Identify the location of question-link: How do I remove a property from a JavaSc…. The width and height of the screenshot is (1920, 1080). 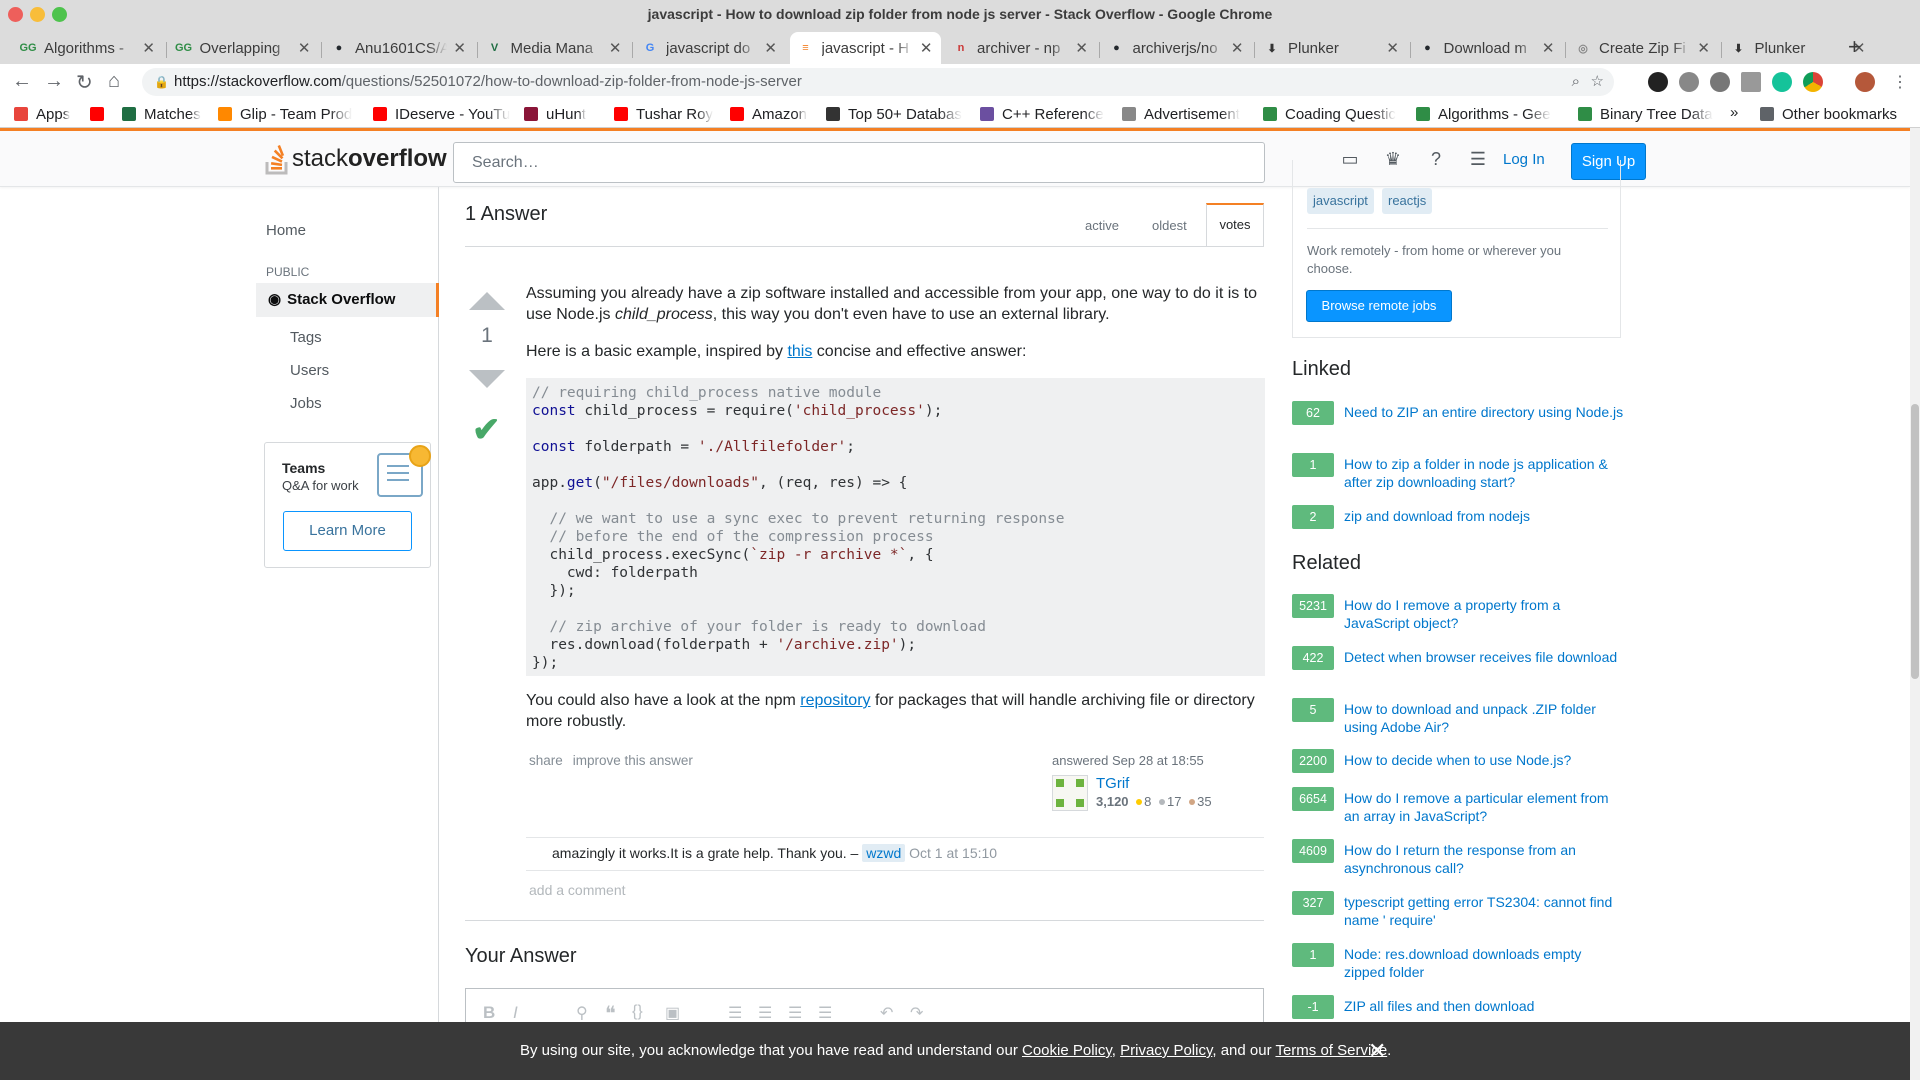
(1484, 614).